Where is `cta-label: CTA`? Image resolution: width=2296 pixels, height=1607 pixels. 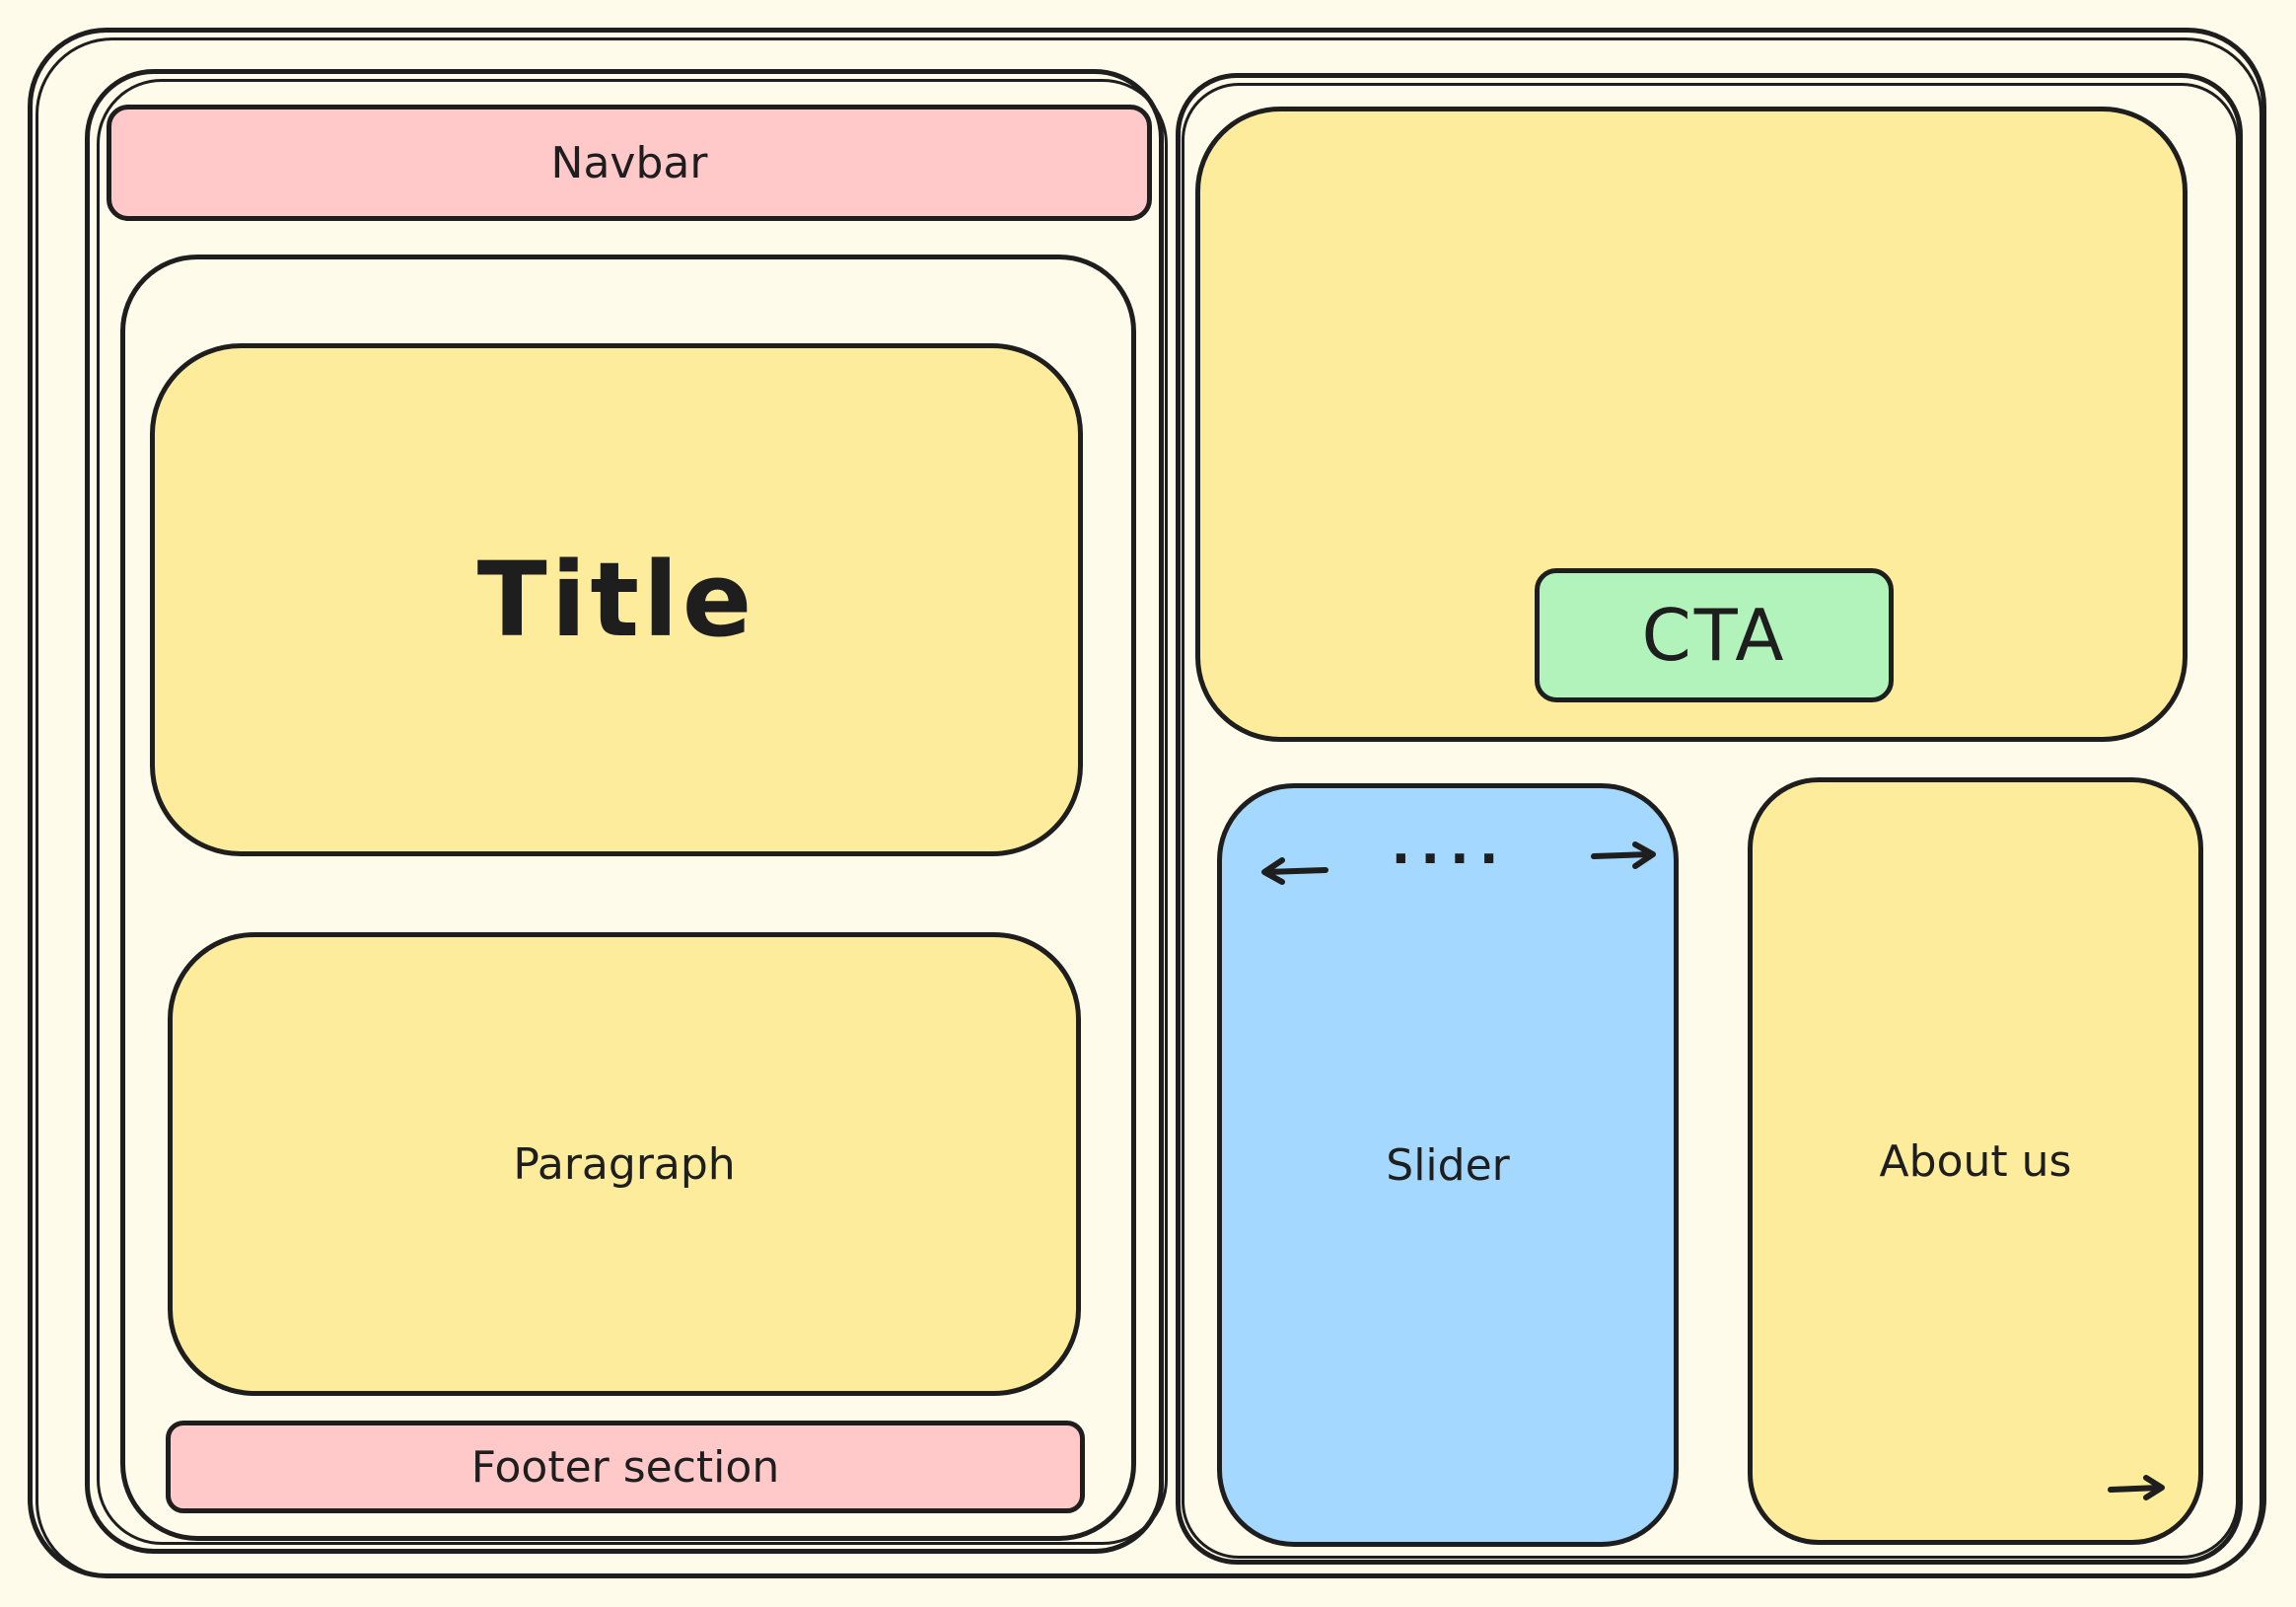
cta-label: CTA is located at coordinates (1714, 635).